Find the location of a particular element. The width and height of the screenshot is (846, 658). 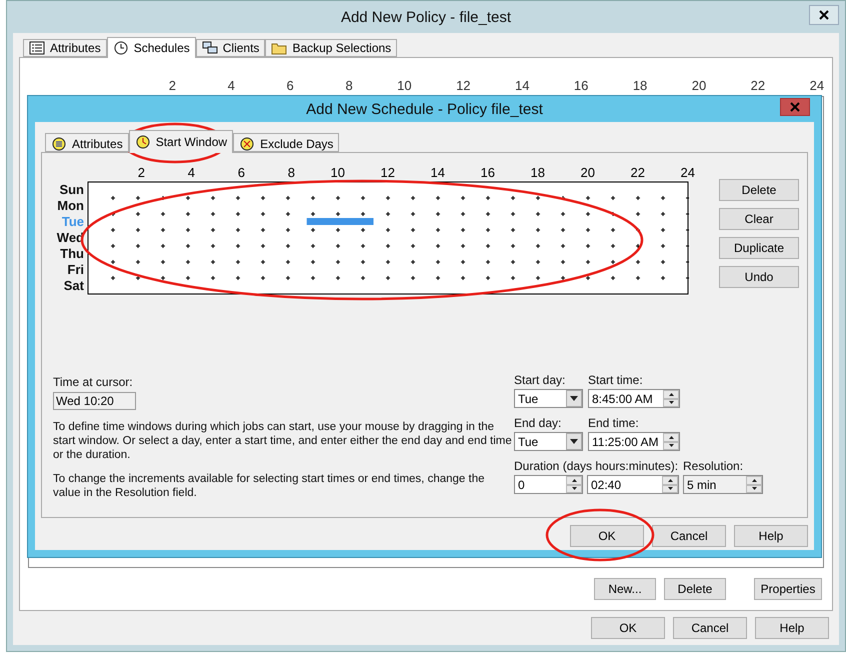

resolution-field: 5 min is located at coordinates (723, 484).